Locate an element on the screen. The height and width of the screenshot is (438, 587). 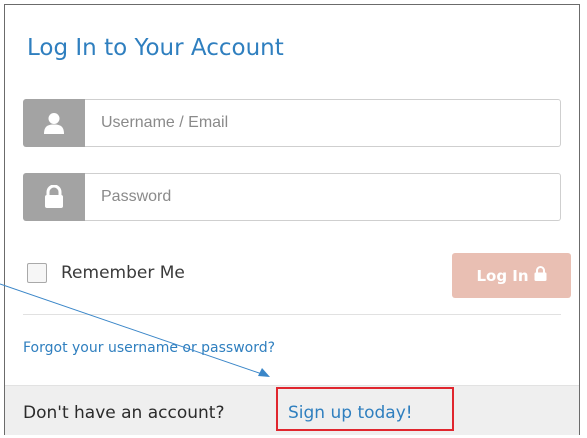
password-field is located at coordinates (292, 197).